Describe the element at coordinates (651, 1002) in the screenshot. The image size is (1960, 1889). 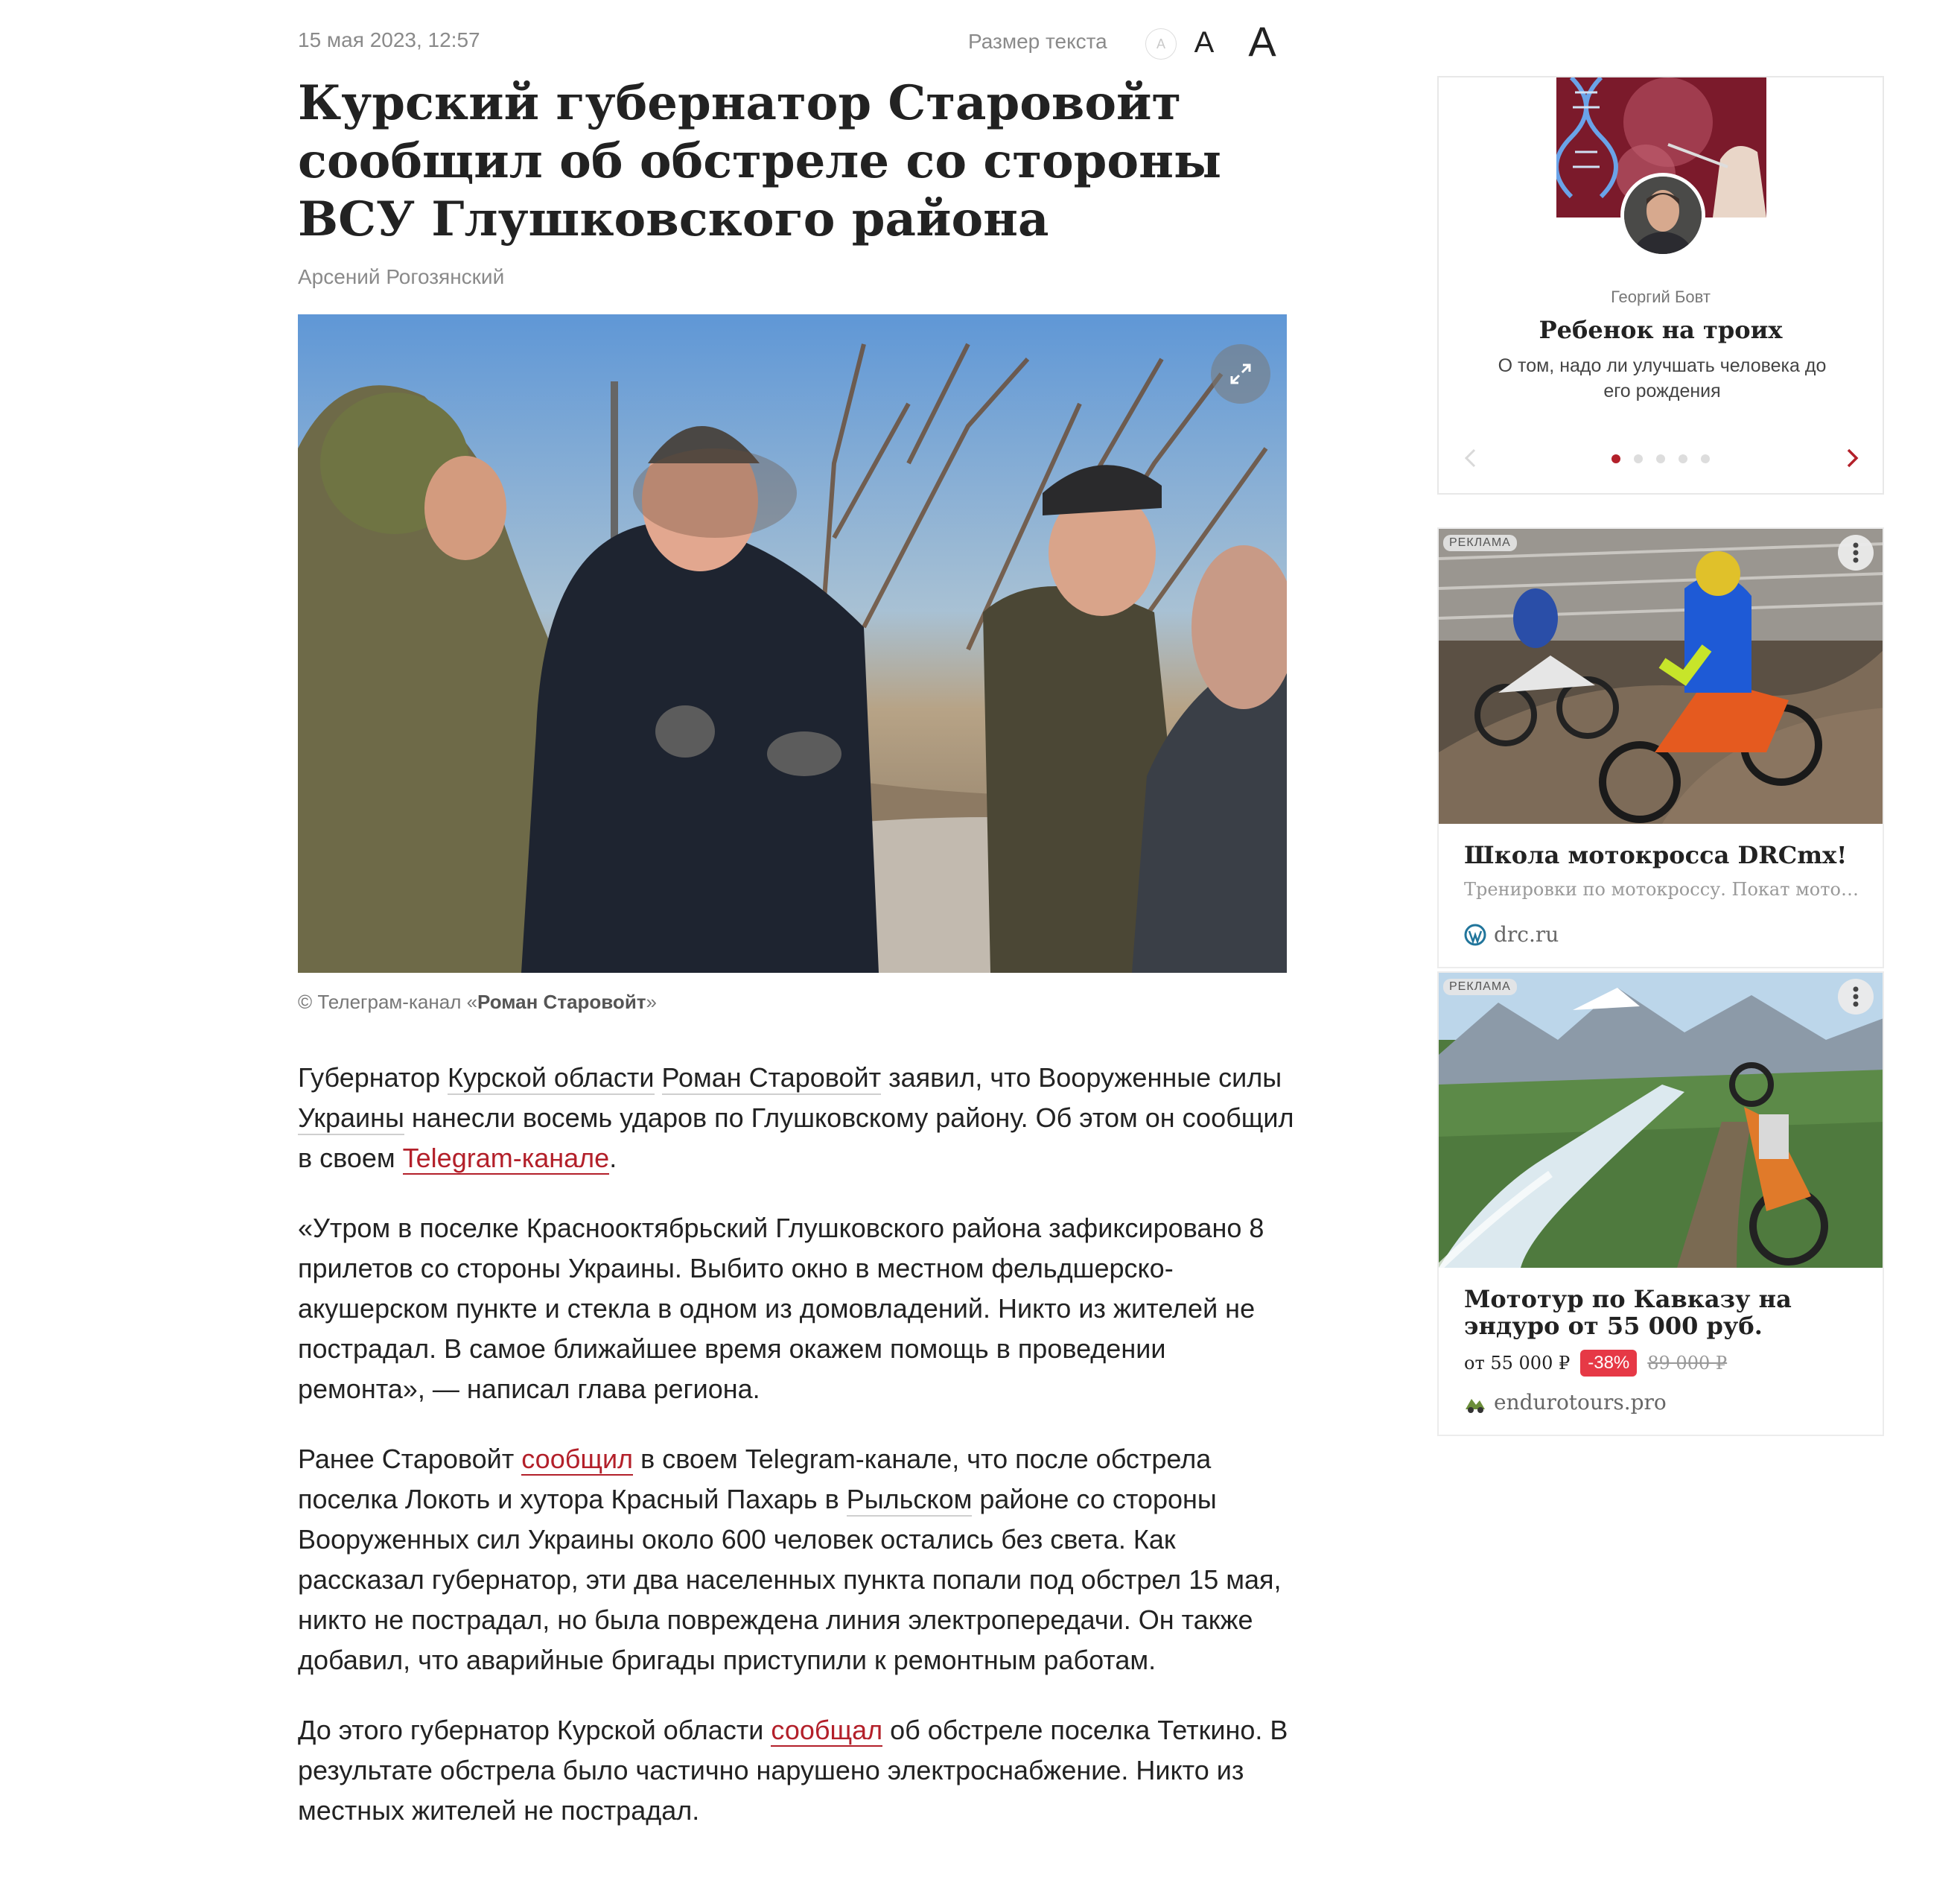
I see `caption-suffix: »` at that location.